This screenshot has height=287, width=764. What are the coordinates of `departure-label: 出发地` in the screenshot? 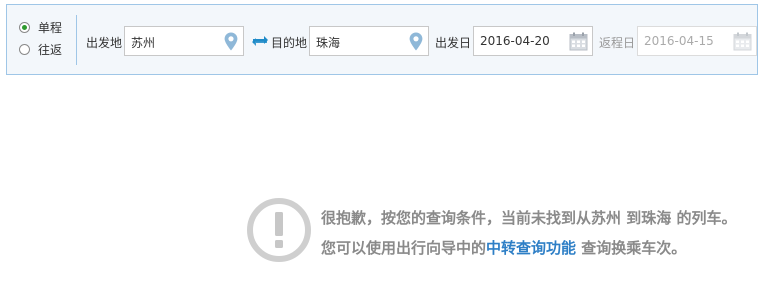 It's located at (104, 43).